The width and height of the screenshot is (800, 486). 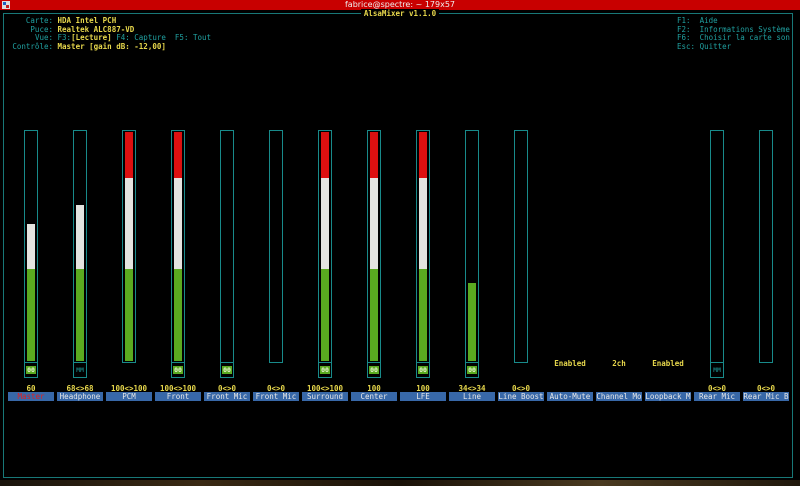 What do you see at coordinates (733, 38) in the screenshot?
I see `help-f6: F6: Choisir la carte son` at bounding box center [733, 38].